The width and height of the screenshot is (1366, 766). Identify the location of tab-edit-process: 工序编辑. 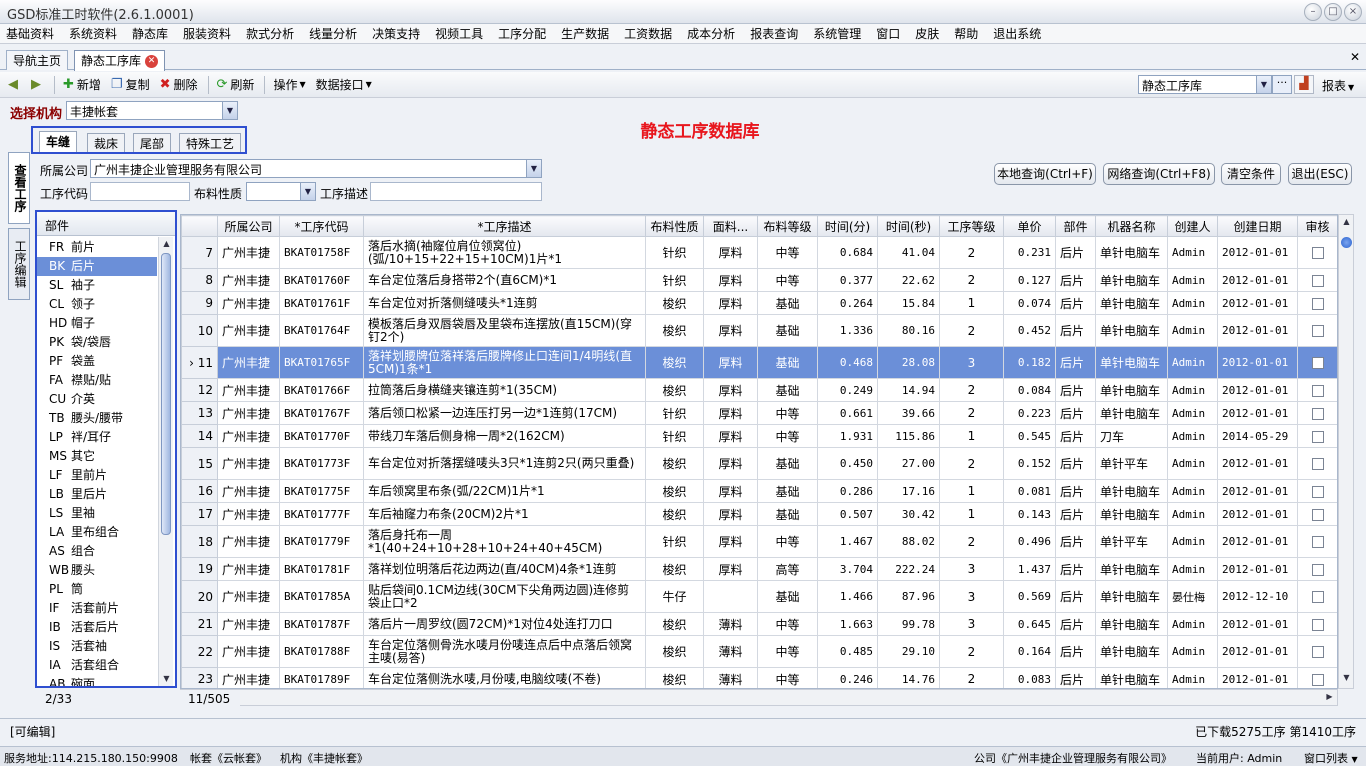
(19, 264).